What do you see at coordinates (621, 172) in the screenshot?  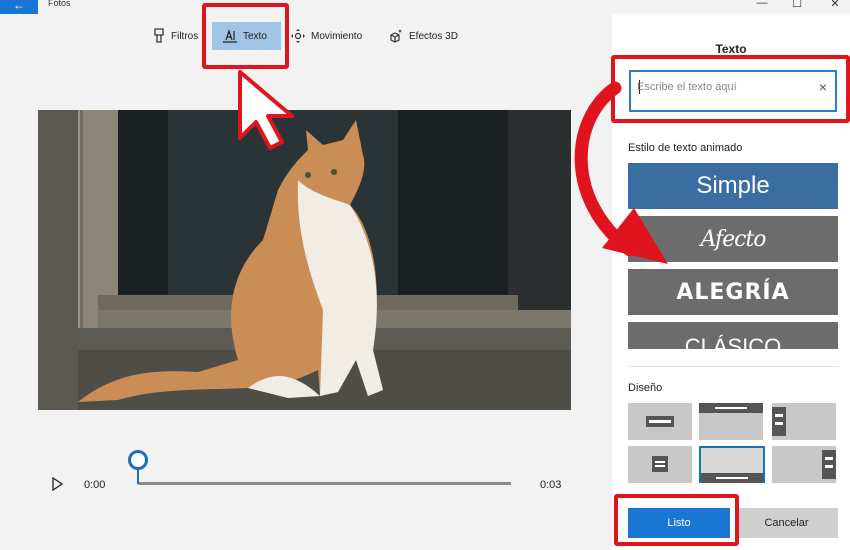 I see `red-arrow-icon` at bounding box center [621, 172].